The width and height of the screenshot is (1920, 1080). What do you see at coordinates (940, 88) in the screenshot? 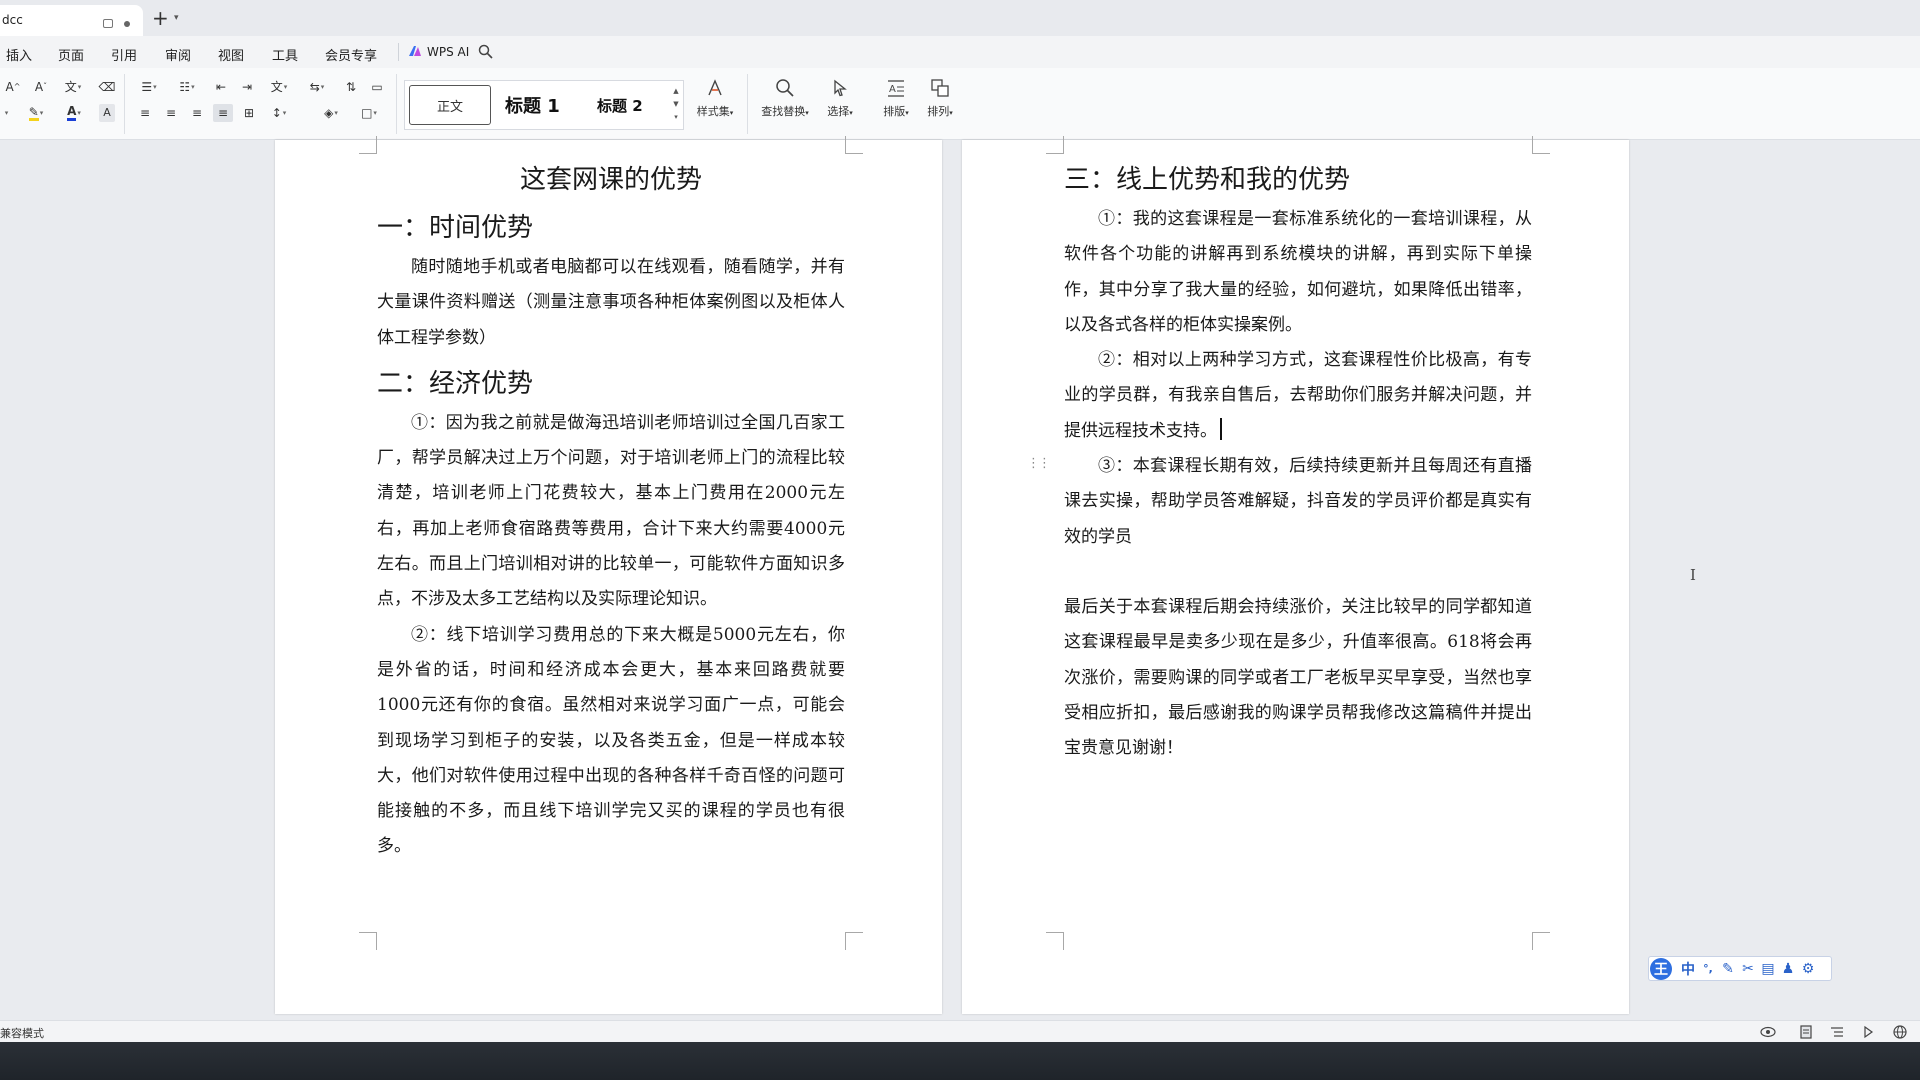
I see `arrange-icon` at bounding box center [940, 88].